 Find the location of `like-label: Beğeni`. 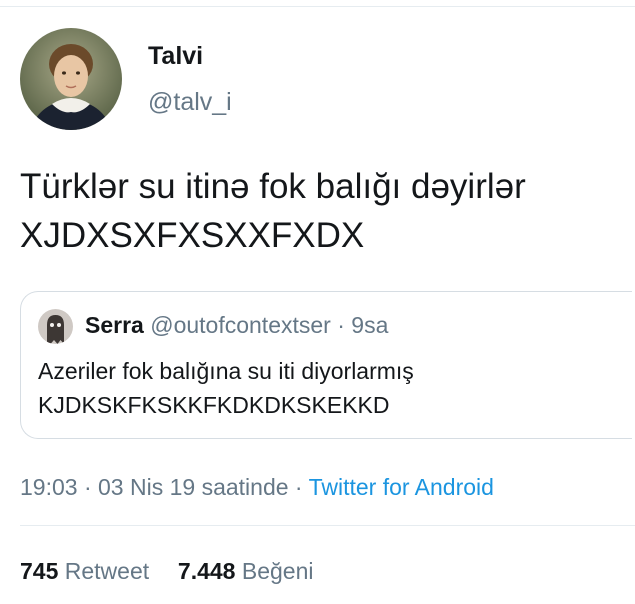

like-label: Beğeni is located at coordinates (277, 571).